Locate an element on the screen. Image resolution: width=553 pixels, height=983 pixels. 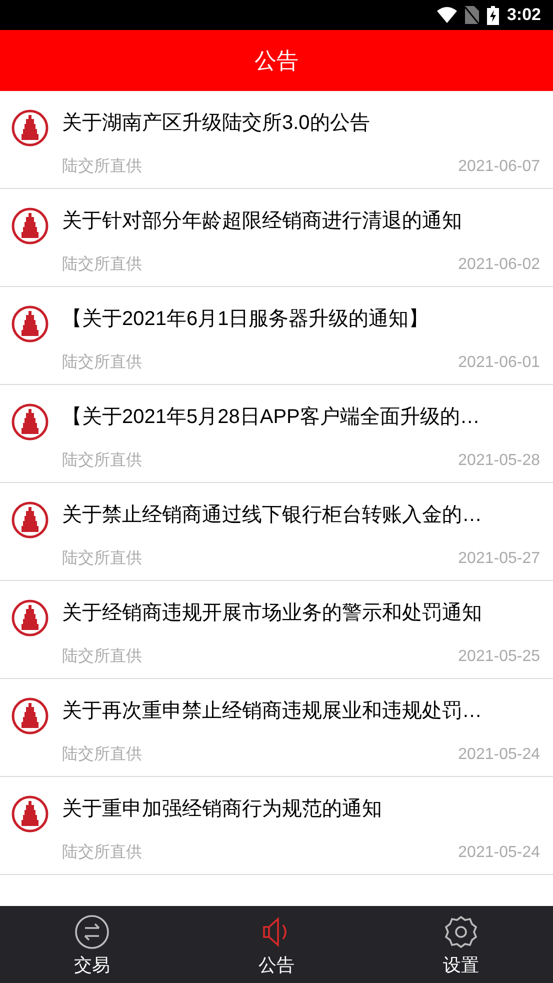
notice-date: 2021-05-28 is located at coordinates (499, 461).